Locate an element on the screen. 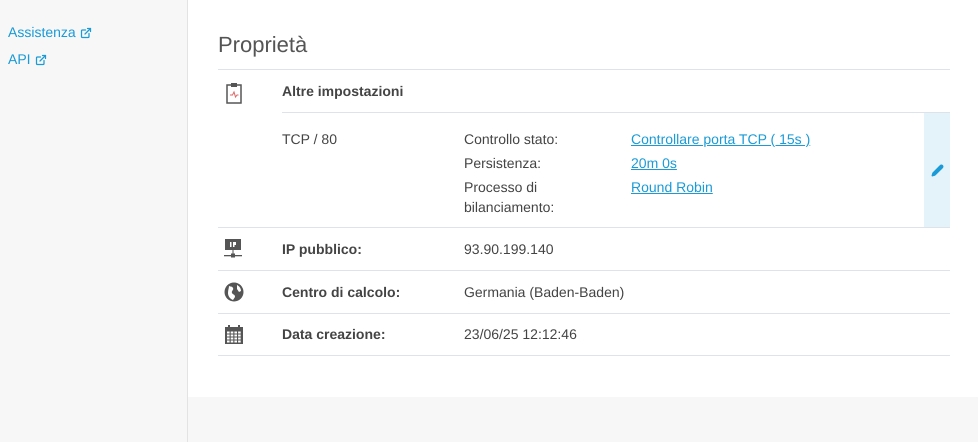 This screenshot has width=978, height=442. sidebar-link: Assistenza is located at coordinates (50, 32).